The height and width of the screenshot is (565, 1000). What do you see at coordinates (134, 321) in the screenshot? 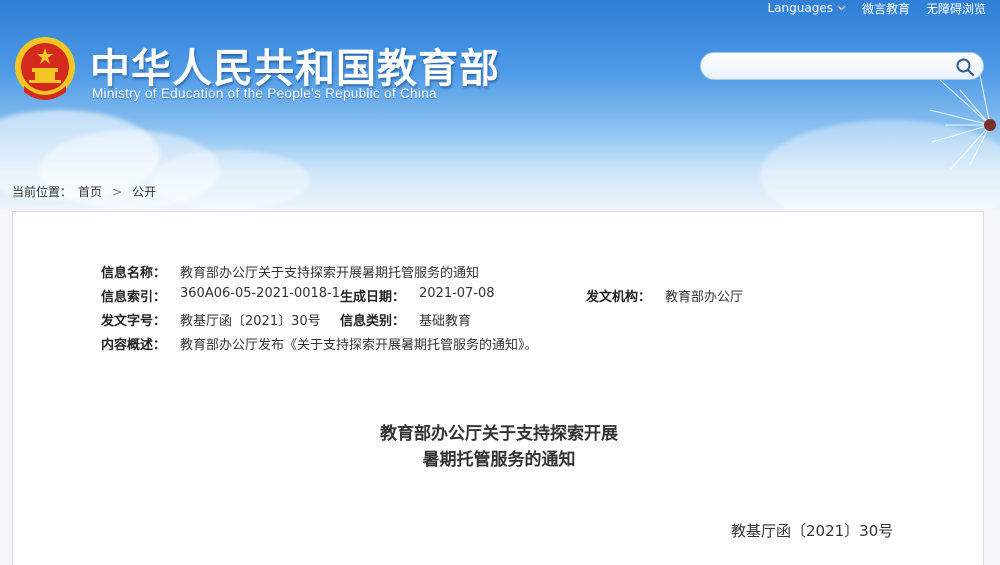
I see `doc-number-label: 发文字号：` at bounding box center [134, 321].